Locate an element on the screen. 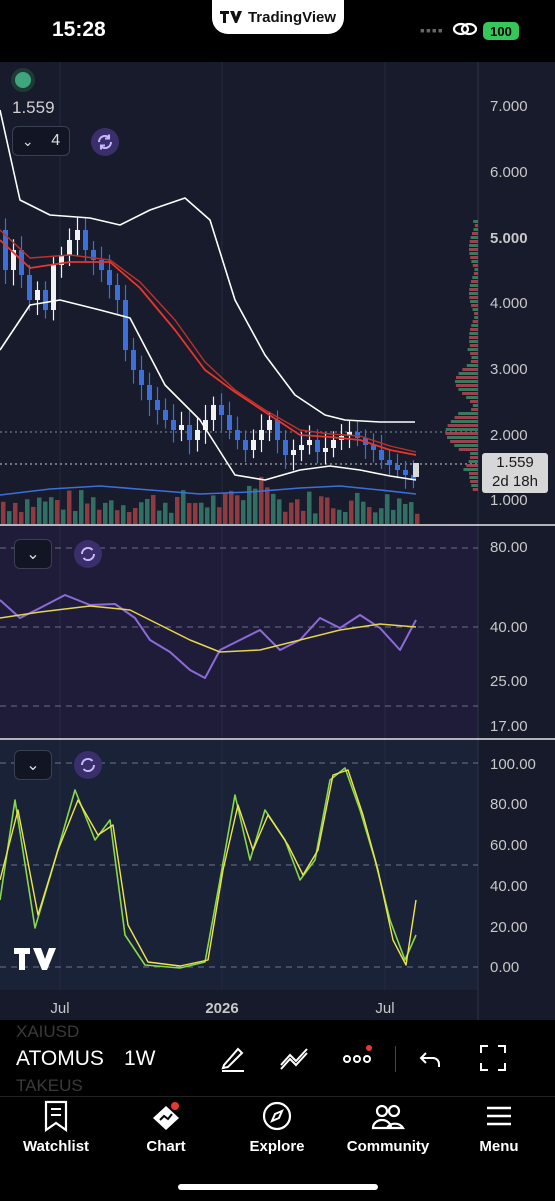 The width and height of the screenshot is (555, 1201). tab-watchlist: Watchlist is located at coordinates (56, 1127).